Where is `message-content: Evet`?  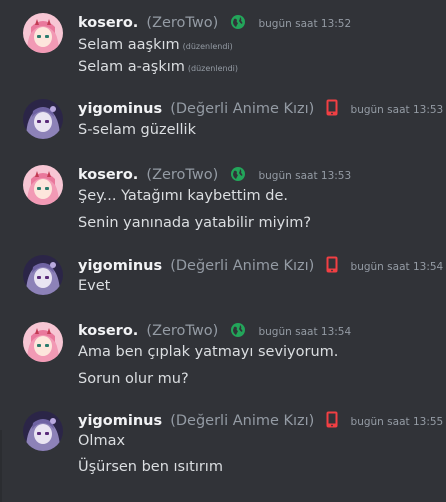
message-content: Evet is located at coordinates (94, 286).